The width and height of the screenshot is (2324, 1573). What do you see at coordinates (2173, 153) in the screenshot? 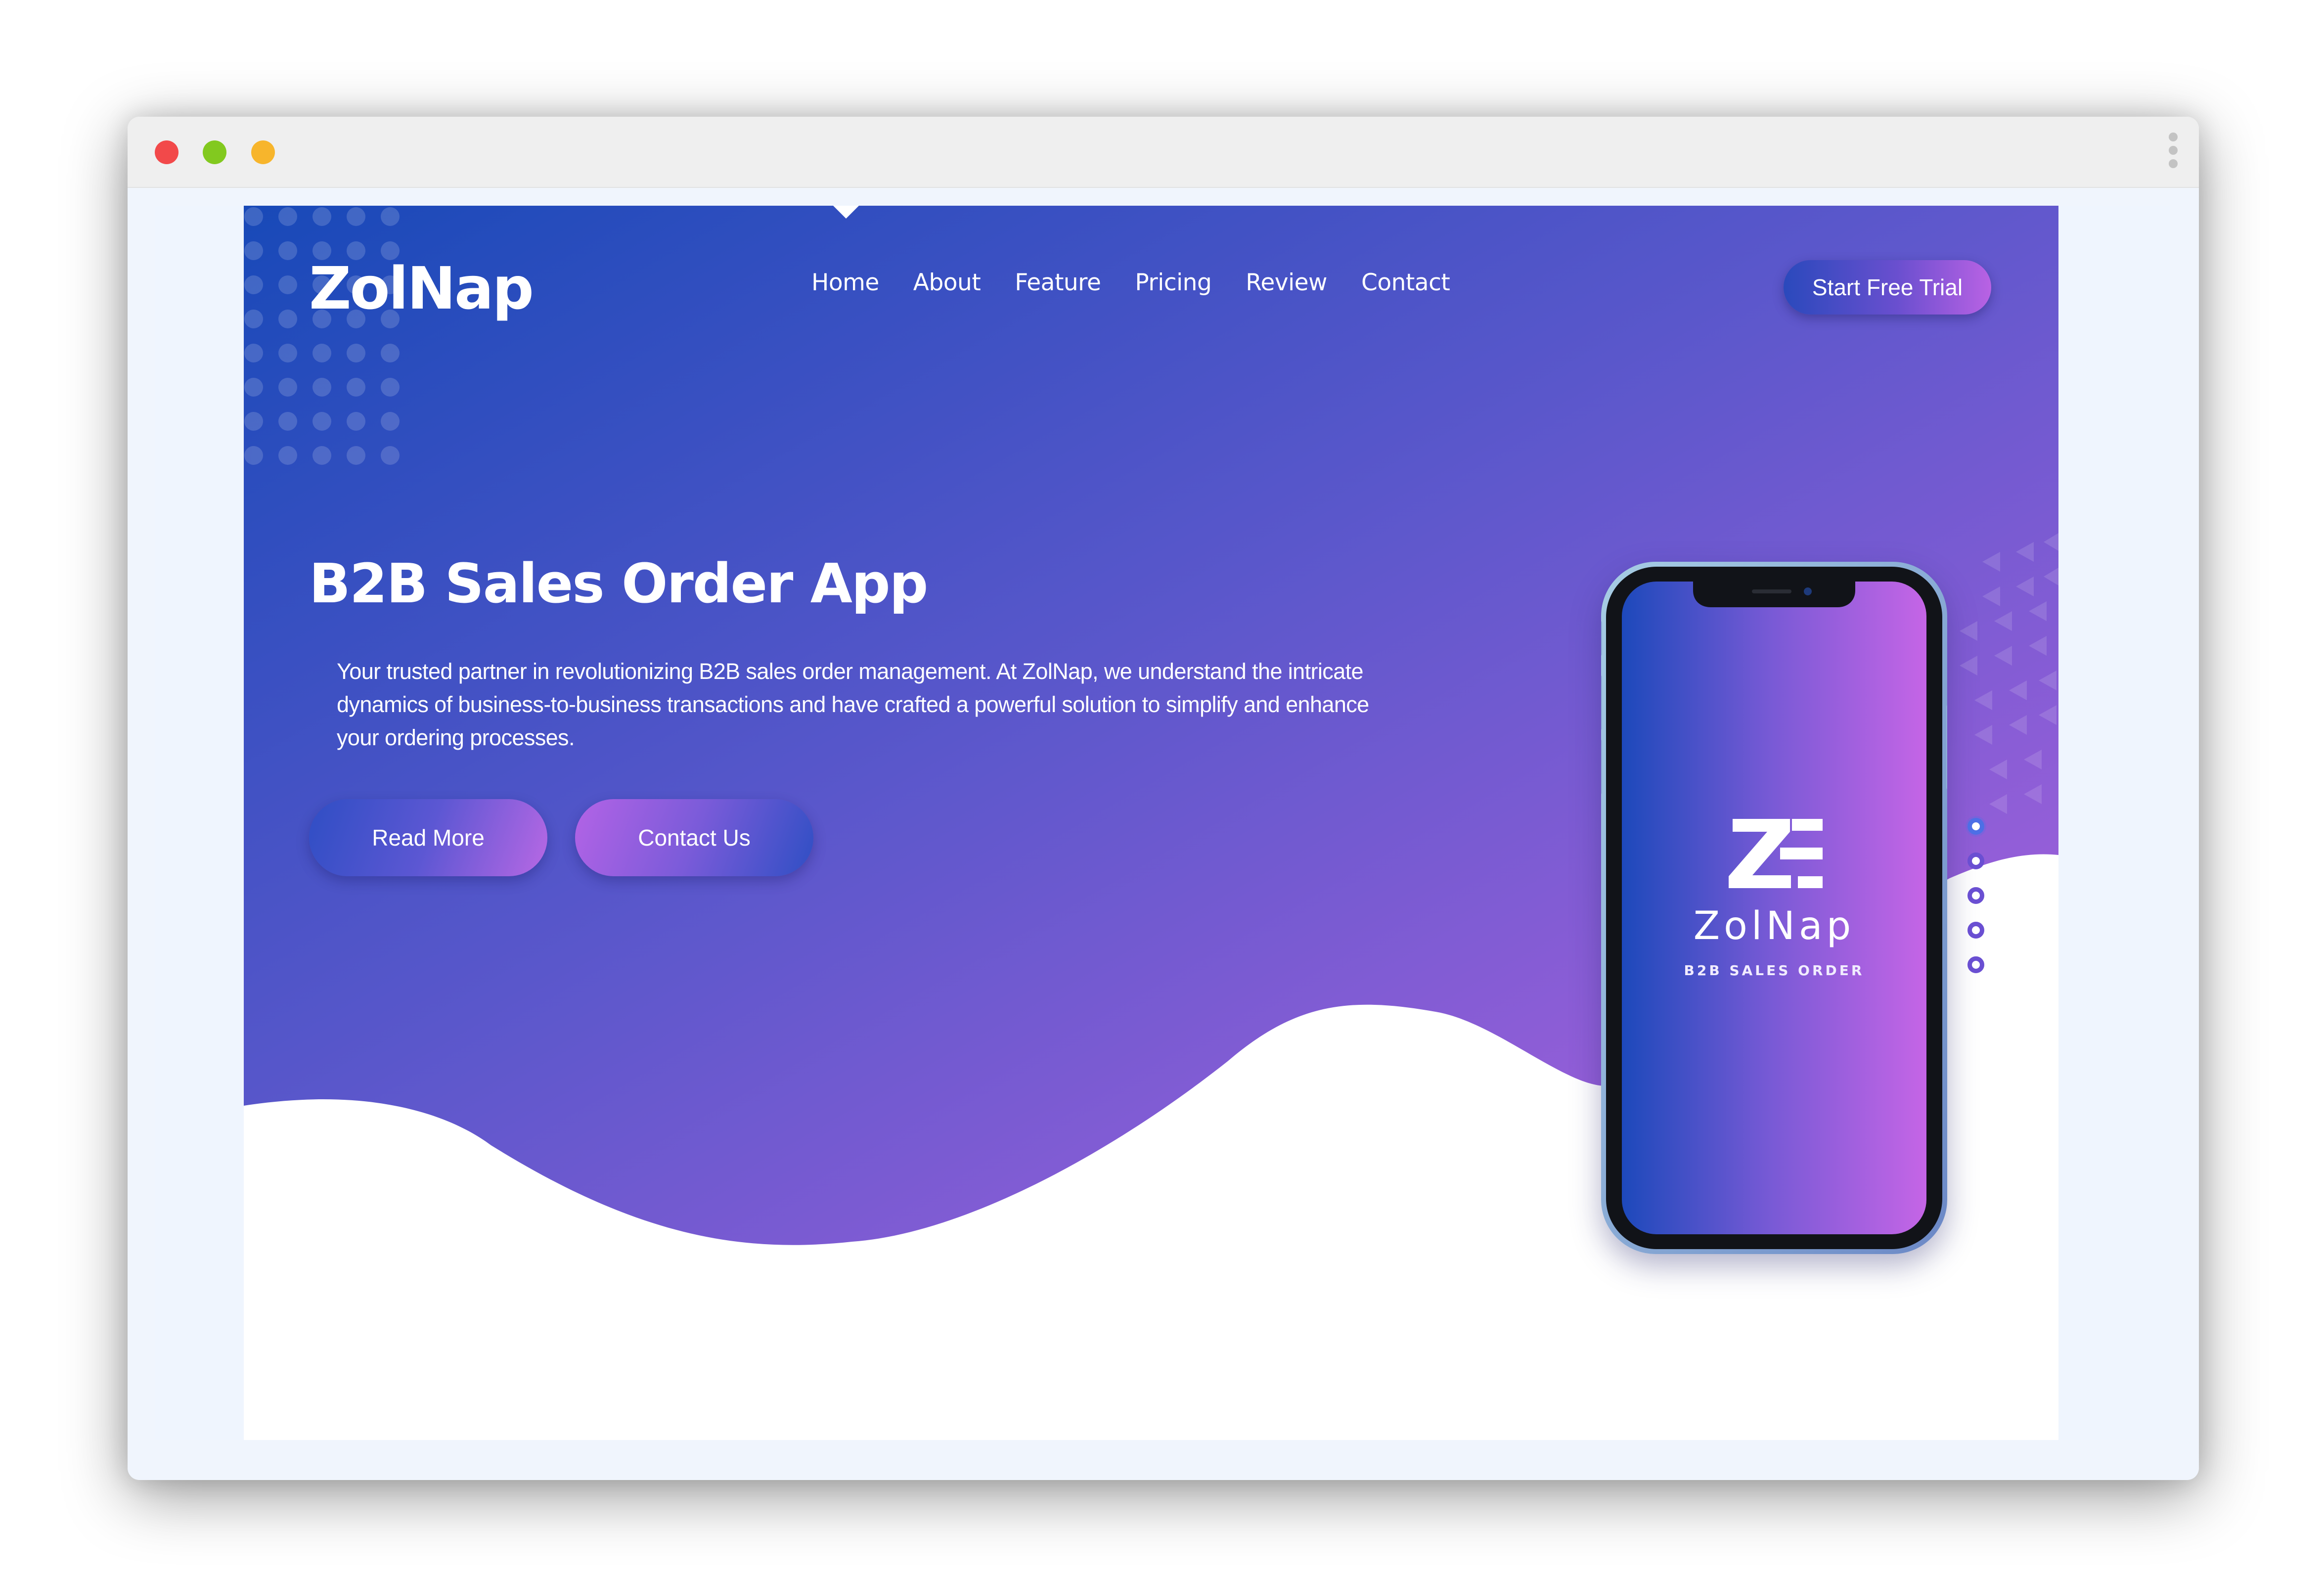
I see `kebab-menu-icon` at bounding box center [2173, 153].